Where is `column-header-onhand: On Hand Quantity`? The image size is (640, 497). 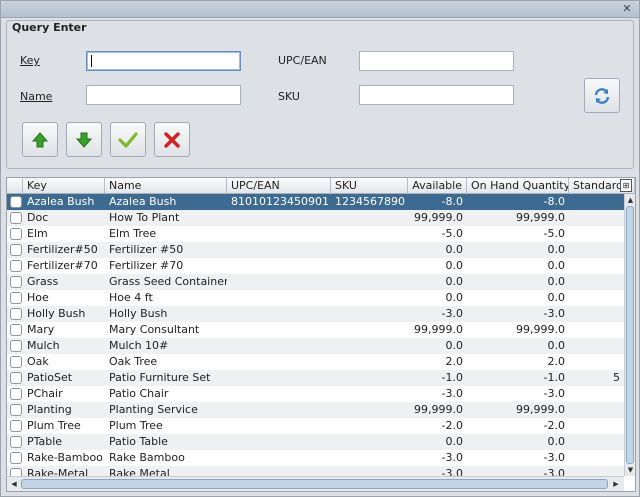 column-header-onhand: On Hand Quantity is located at coordinates (518, 186).